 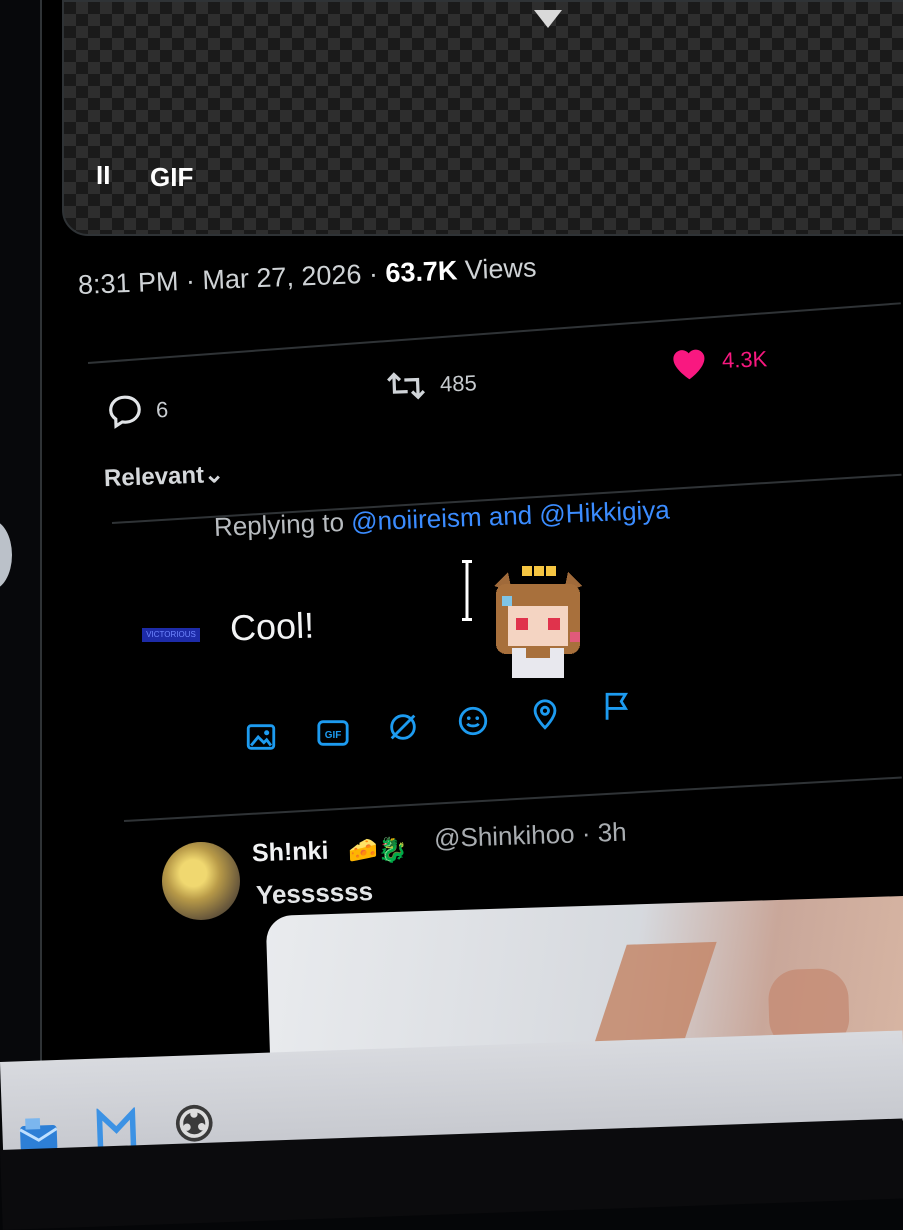 What do you see at coordinates (744, 359) in the screenshot?
I see `like-count: 4.3K` at bounding box center [744, 359].